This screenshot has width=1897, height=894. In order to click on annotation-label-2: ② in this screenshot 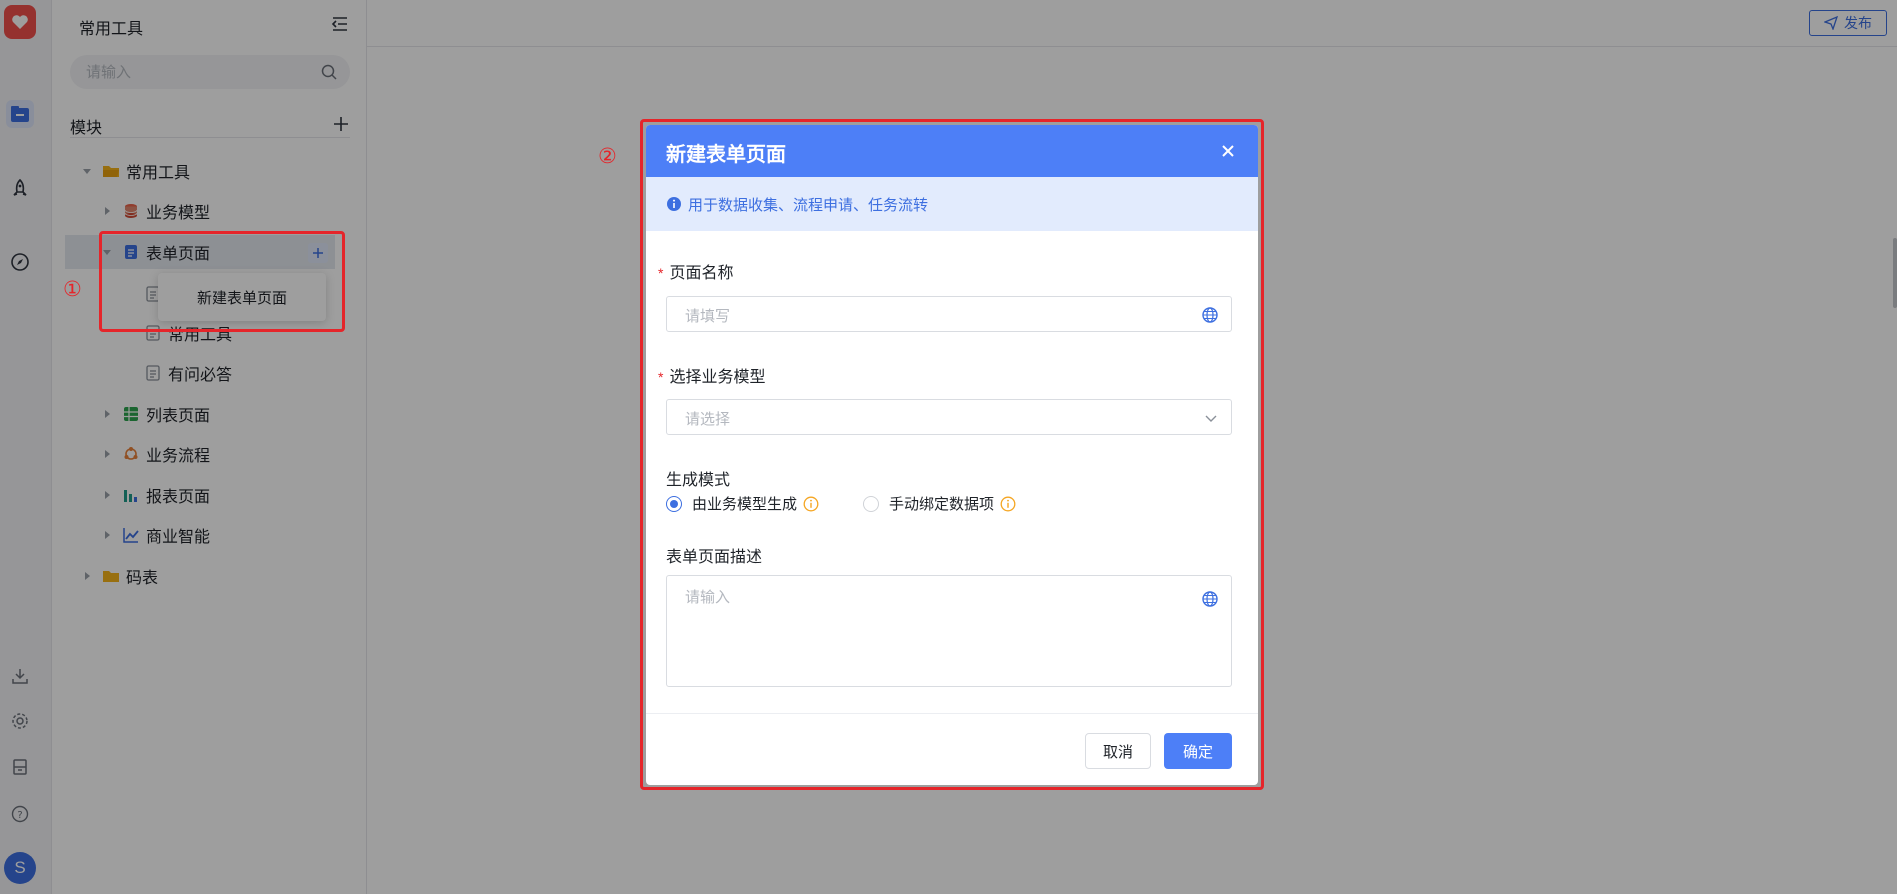, I will do `click(607, 156)`.